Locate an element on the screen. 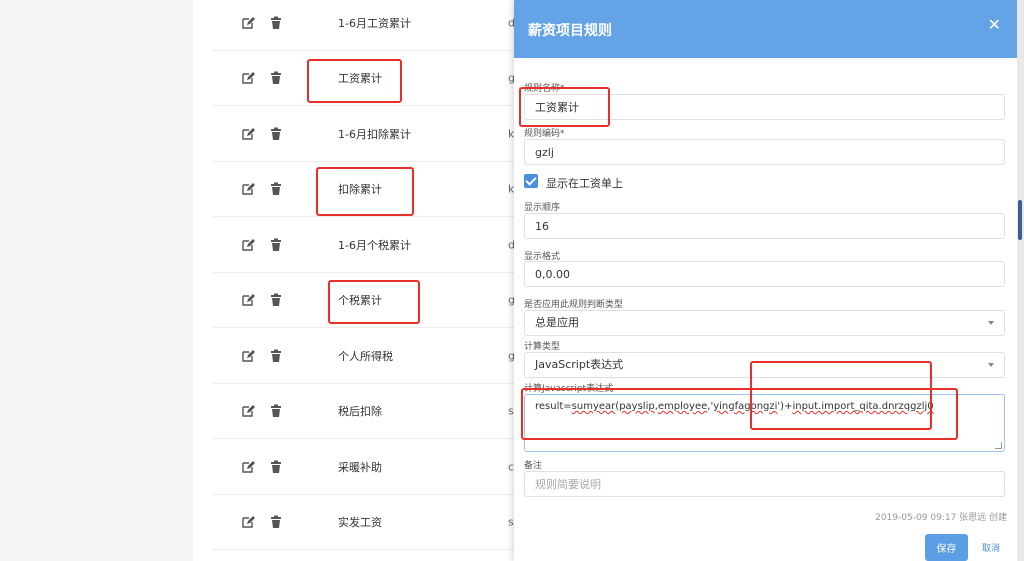 The image size is (1024, 561). rule-code-input is located at coordinates (764, 152).